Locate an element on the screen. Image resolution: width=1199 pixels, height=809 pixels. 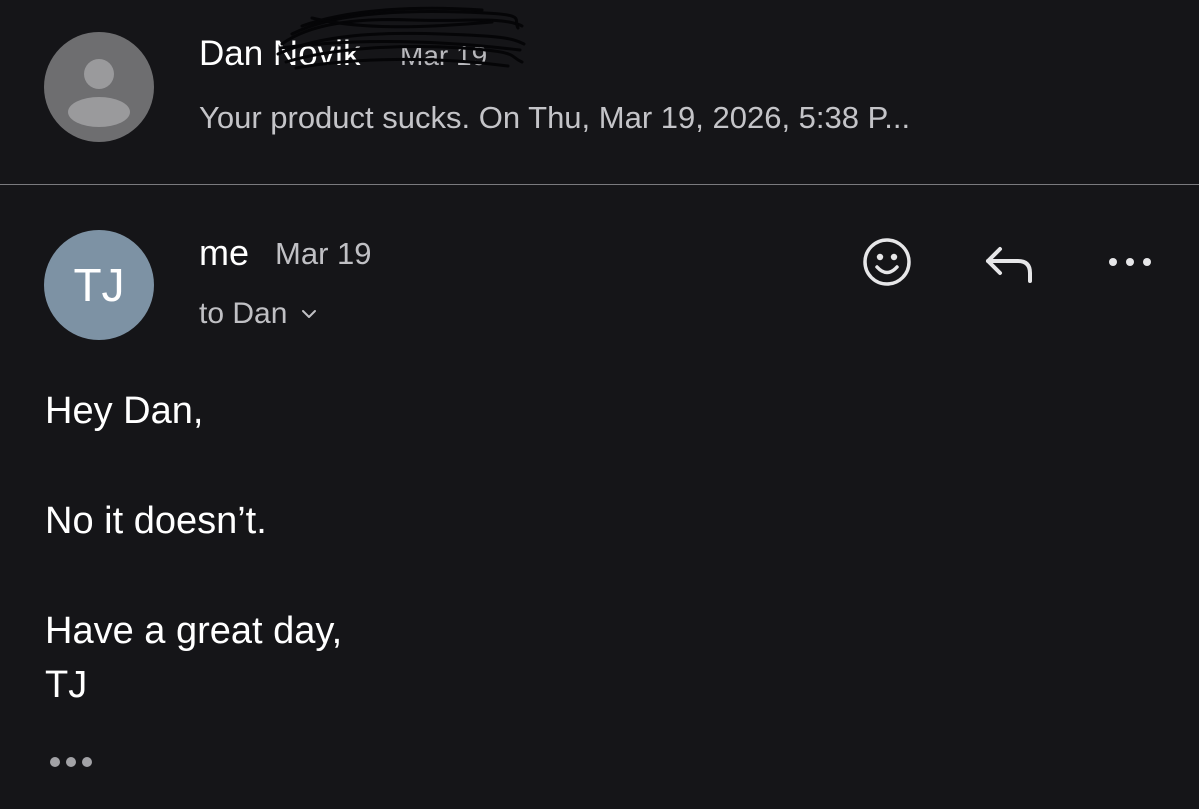
redaction-scribble is located at coordinates (401, 38).